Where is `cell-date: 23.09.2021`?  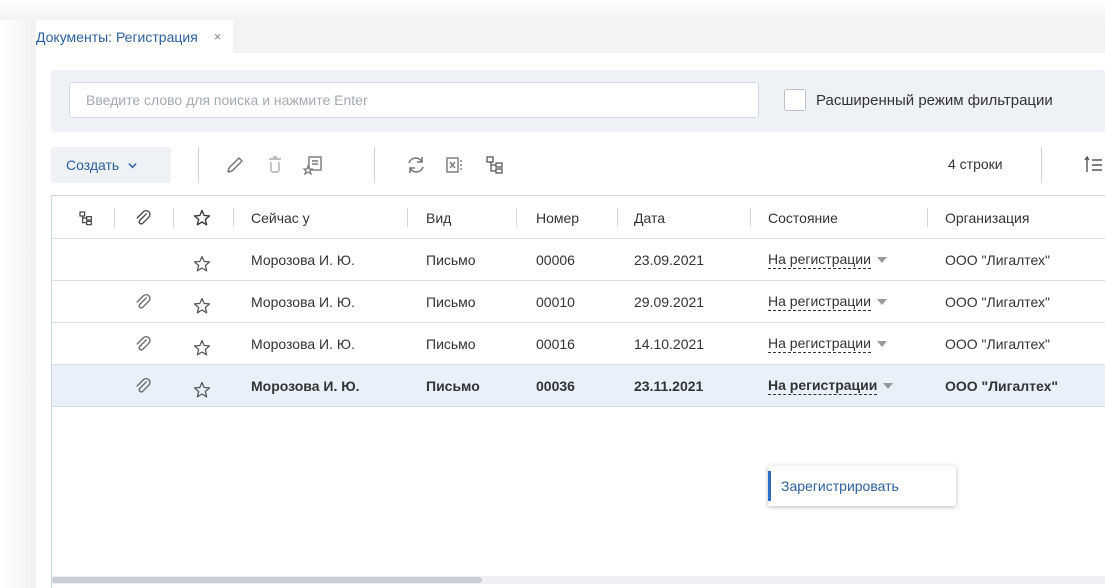
cell-date: 23.09.2021 is located at coordinates (669, 260).